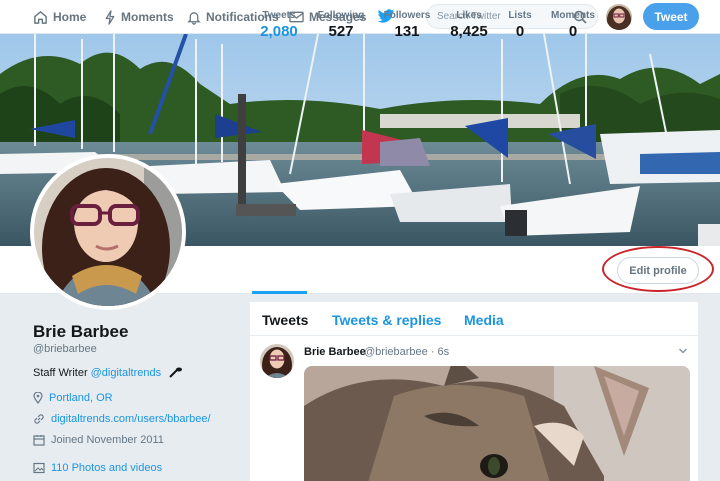  What do you see at coordinates (335, 352) in the screenshot?
I see `tweet-author-name: Brie Barbee` at bounding box center [335, 352].